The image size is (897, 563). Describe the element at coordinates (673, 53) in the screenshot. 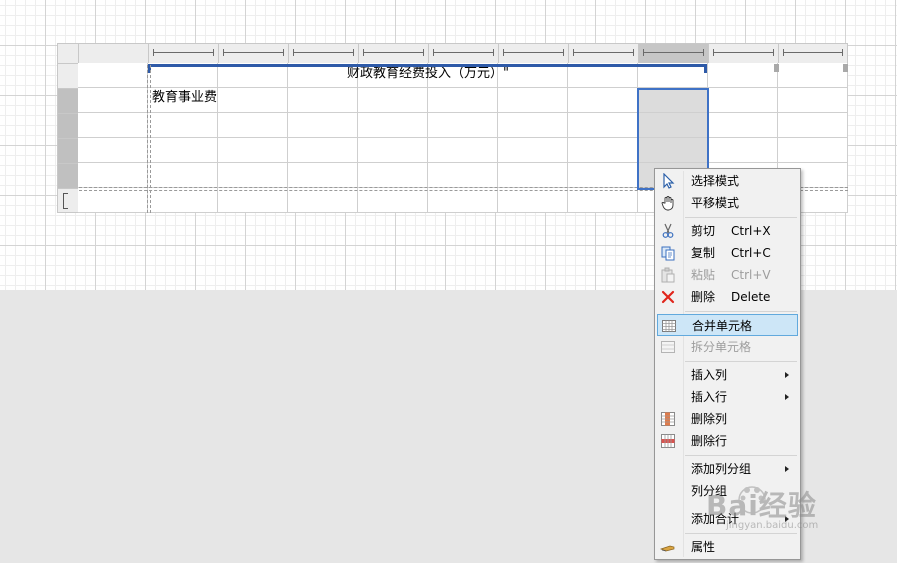

I see `column-header-selected` at that location.